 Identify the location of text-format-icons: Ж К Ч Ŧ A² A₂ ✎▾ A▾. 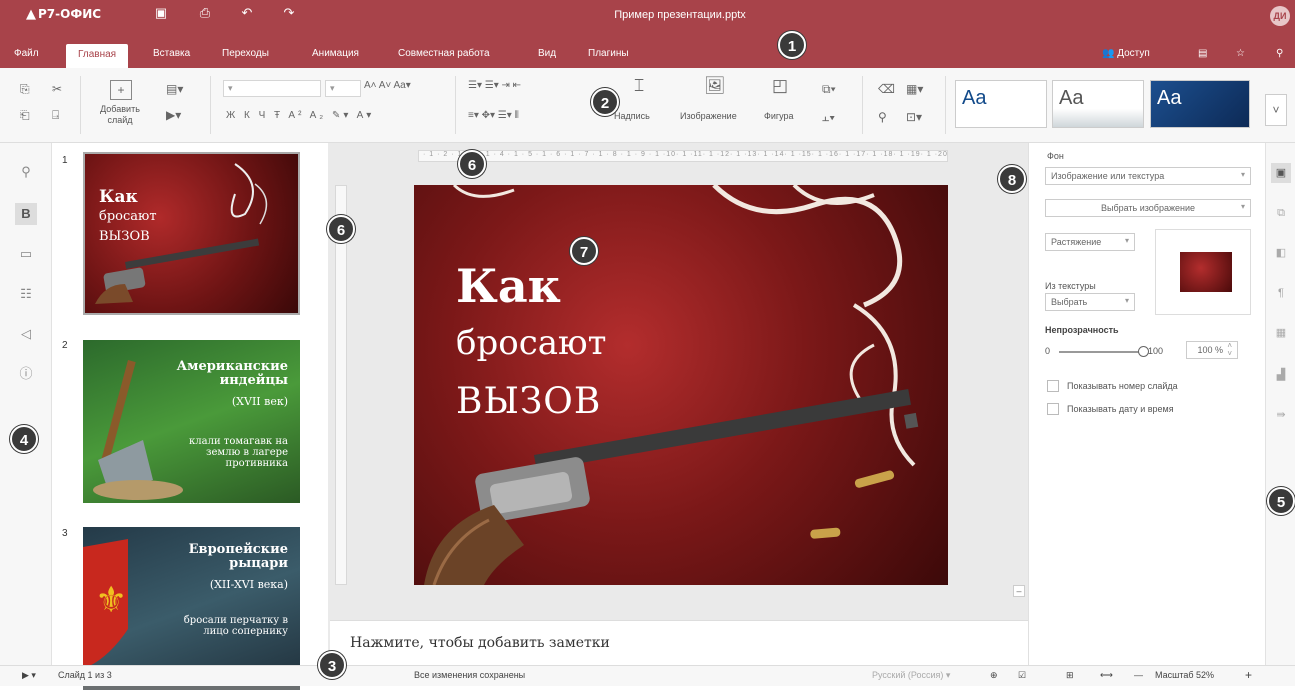
(300, 115).